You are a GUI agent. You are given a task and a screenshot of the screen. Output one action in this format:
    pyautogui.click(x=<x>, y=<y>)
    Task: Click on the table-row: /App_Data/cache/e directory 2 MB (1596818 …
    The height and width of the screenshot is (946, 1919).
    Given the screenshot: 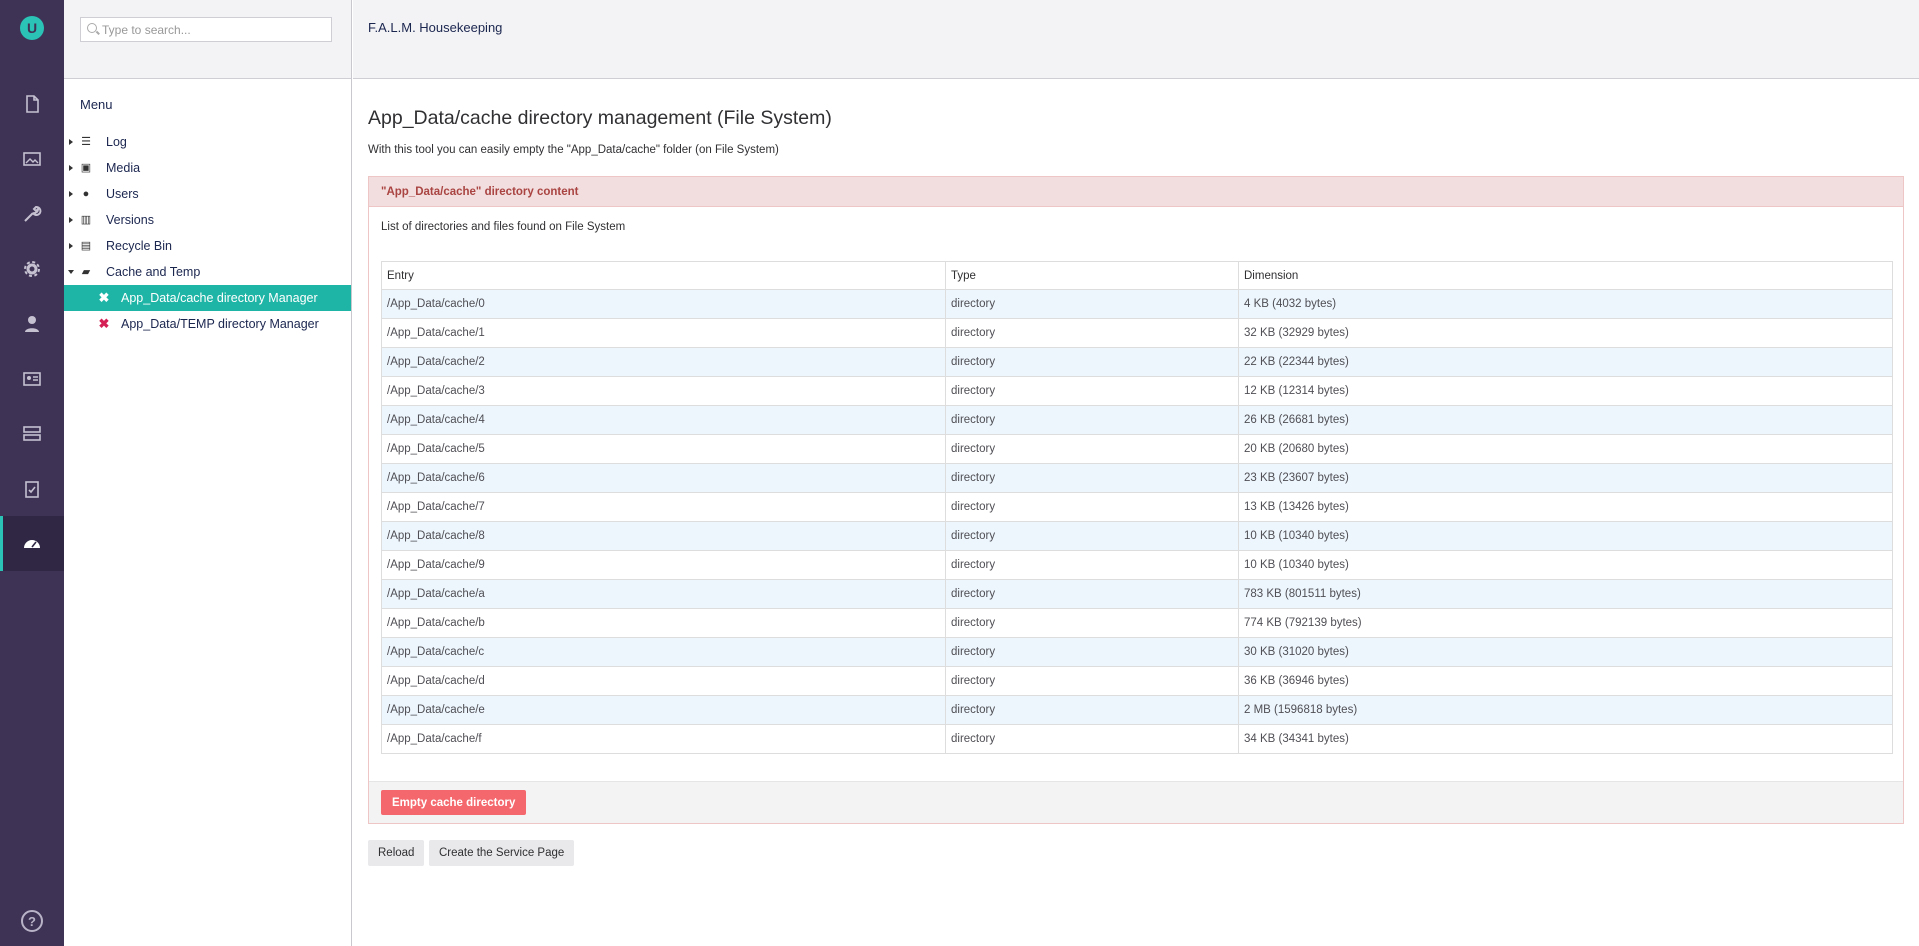 What is the action you would take?
    pyautogui.click(x=1137, y=710)
    